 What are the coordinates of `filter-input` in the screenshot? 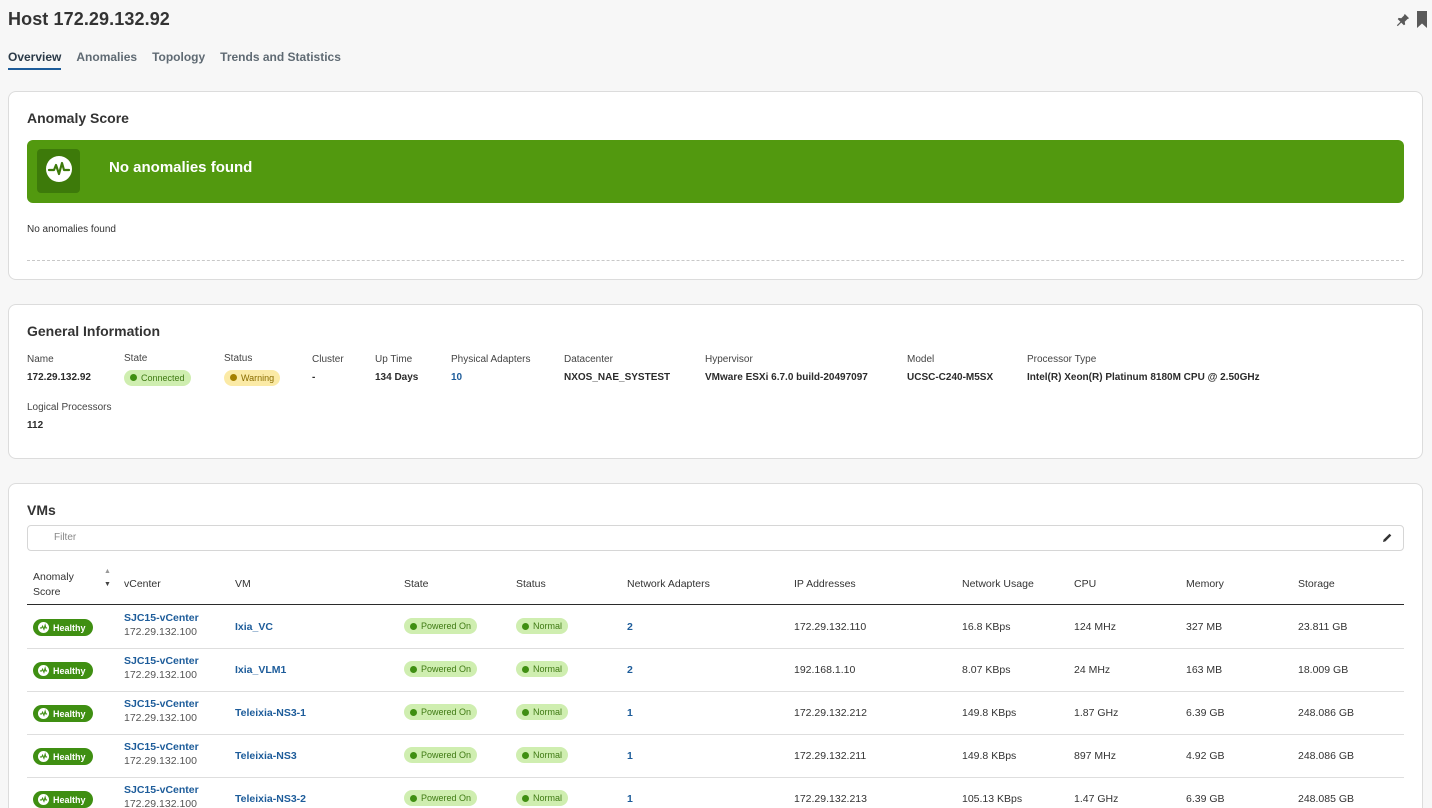 It's located at (704, 537).